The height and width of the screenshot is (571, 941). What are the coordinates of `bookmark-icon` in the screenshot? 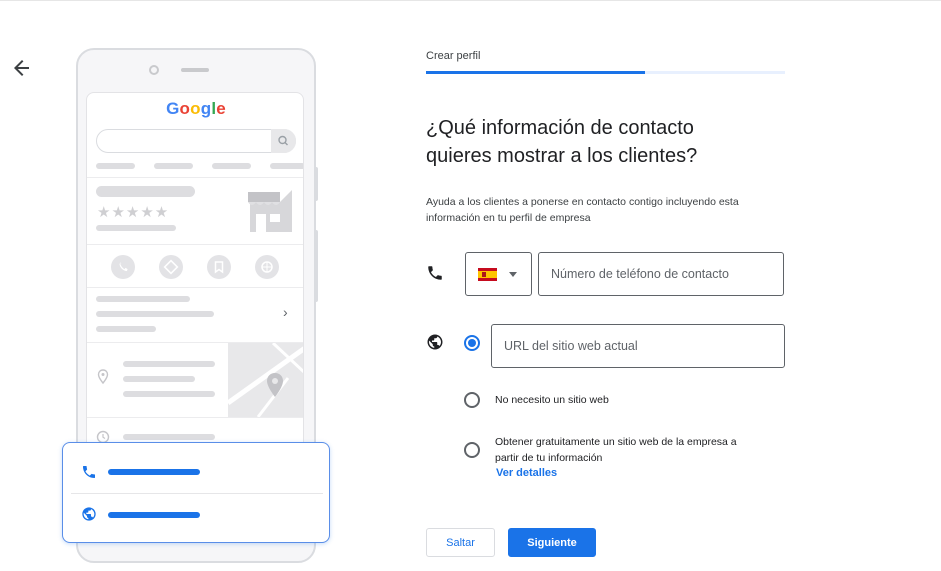 It's located at (219, 267).